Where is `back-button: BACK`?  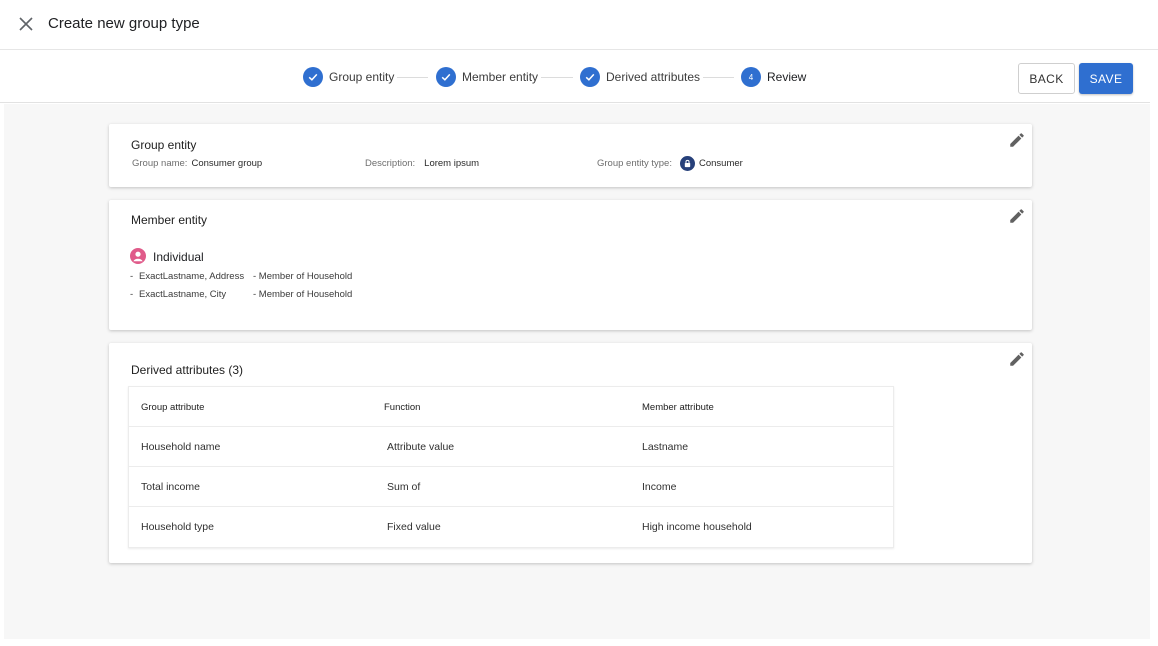
back-button: BACK is located at coordinates (1046, 78).